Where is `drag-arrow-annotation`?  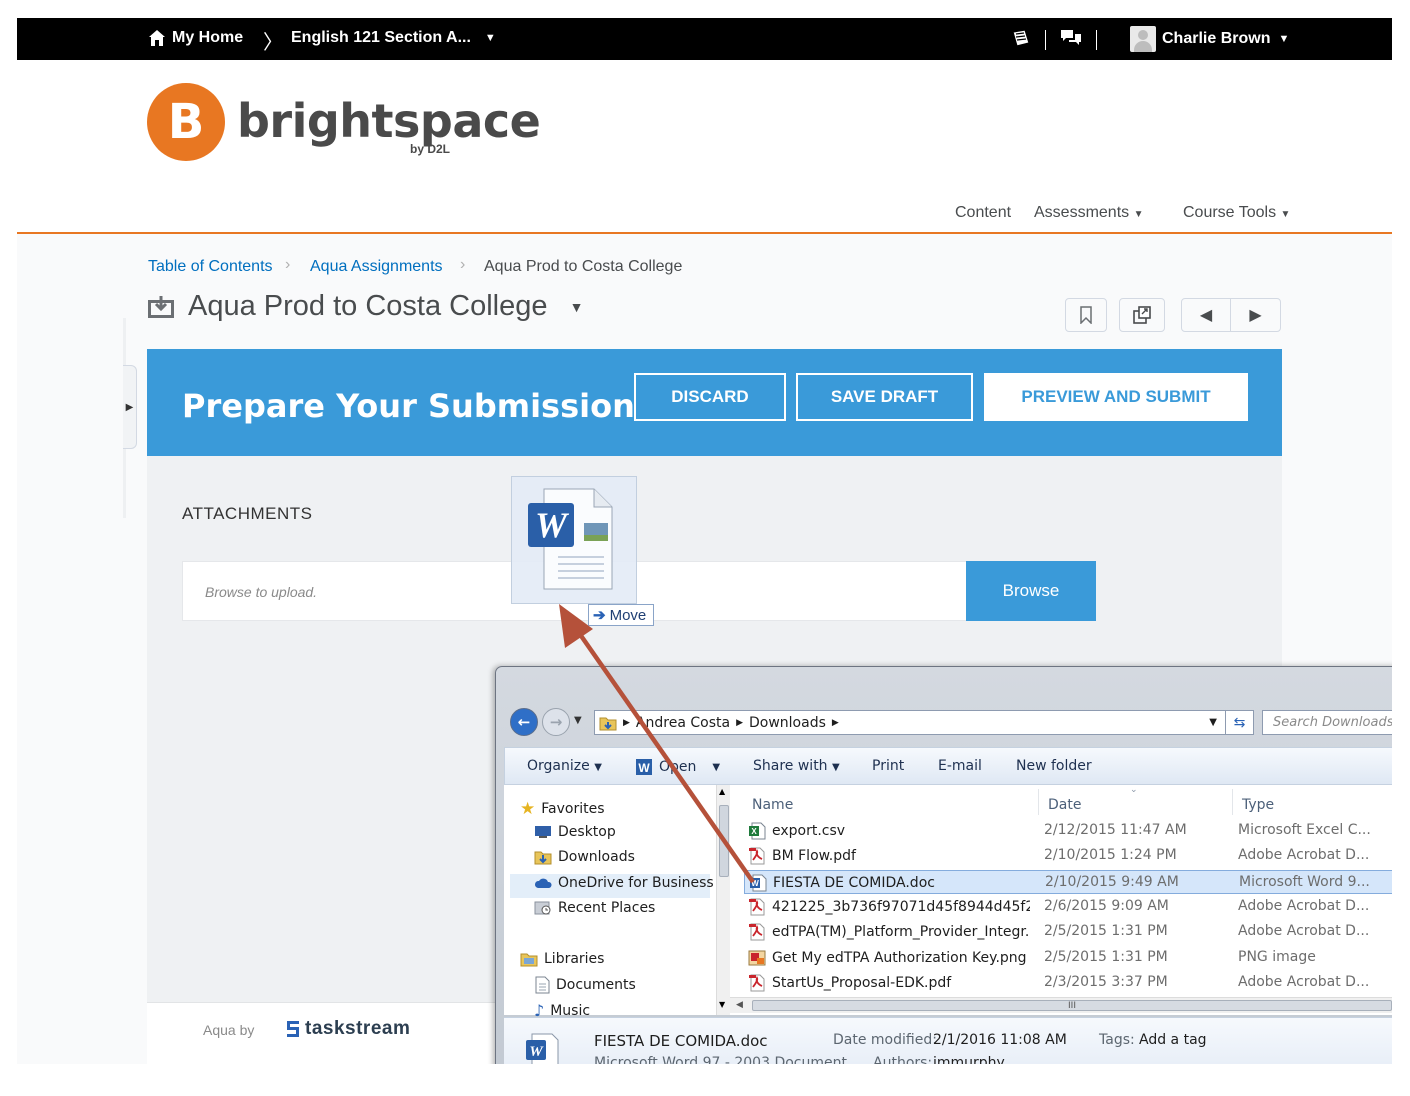 drag-arrow-annotation is located at coordinates (657, 744).